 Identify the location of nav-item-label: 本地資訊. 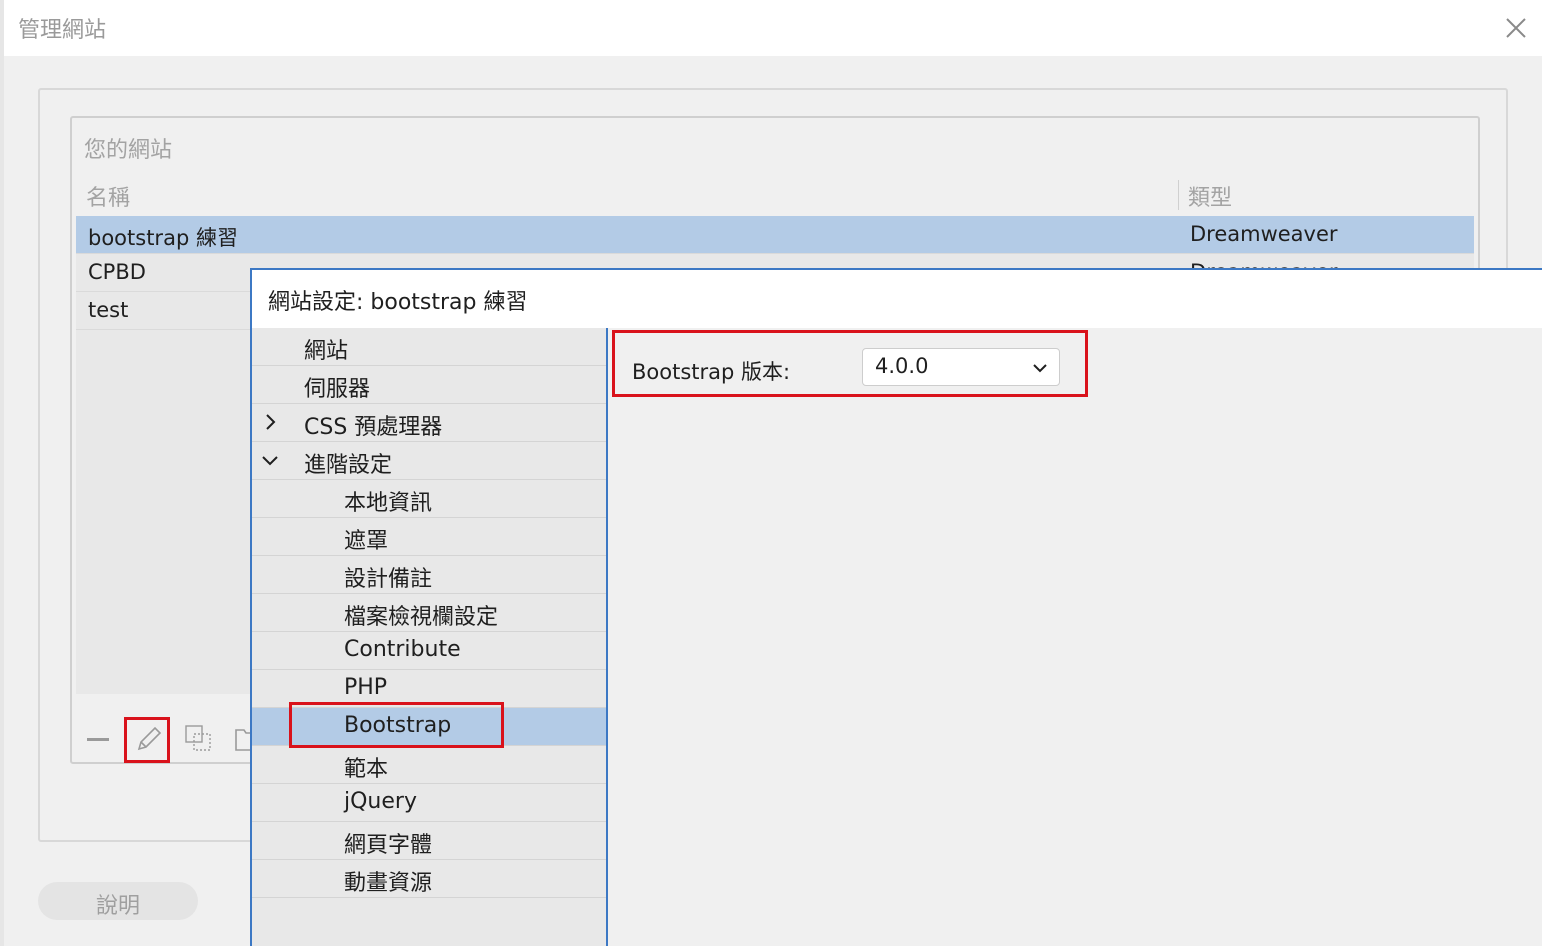
(388, 503).